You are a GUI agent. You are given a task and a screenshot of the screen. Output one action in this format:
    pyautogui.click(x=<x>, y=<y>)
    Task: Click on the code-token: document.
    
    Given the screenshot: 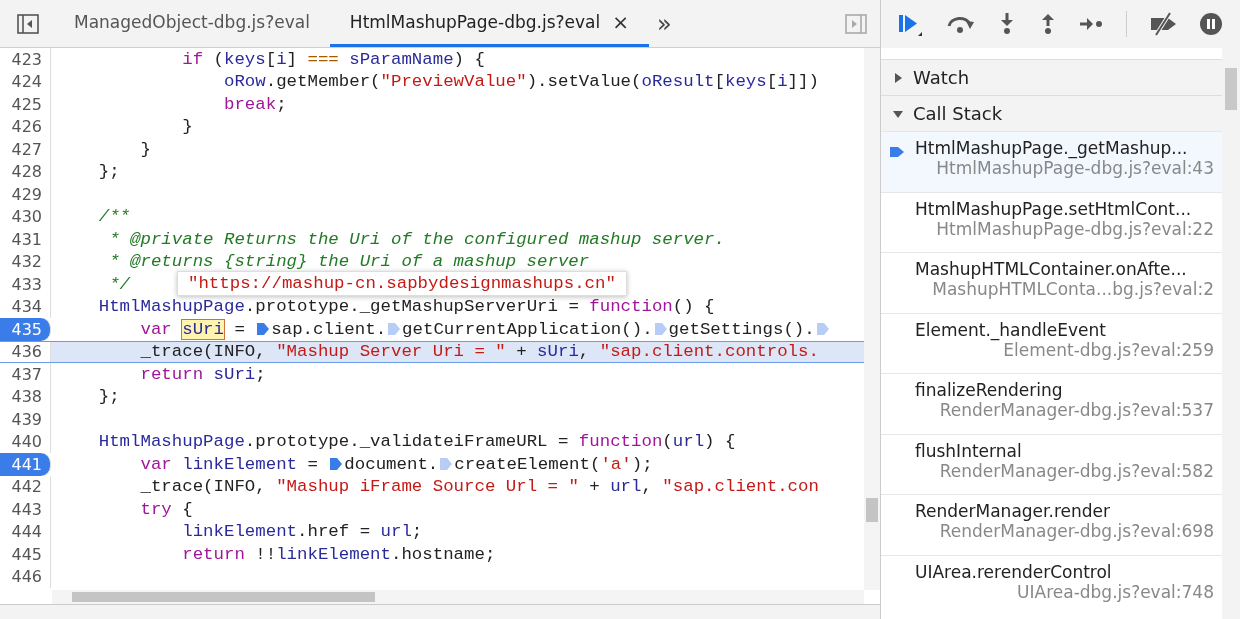 What is the action you would take?
    pyautogui.click(x=391, y=464)
    